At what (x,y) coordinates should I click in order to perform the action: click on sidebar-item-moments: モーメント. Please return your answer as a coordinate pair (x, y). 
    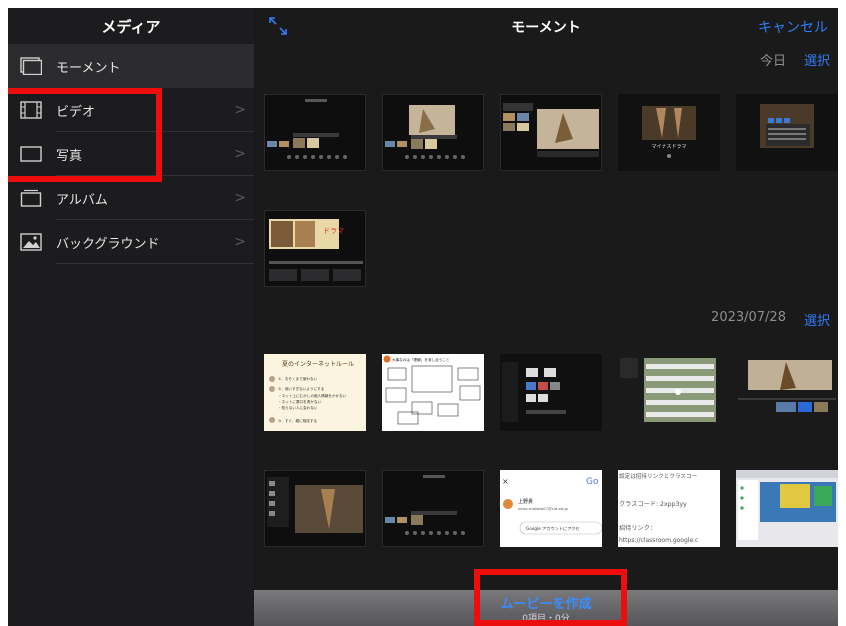
    Looking at the image, I should click on (131, 66).